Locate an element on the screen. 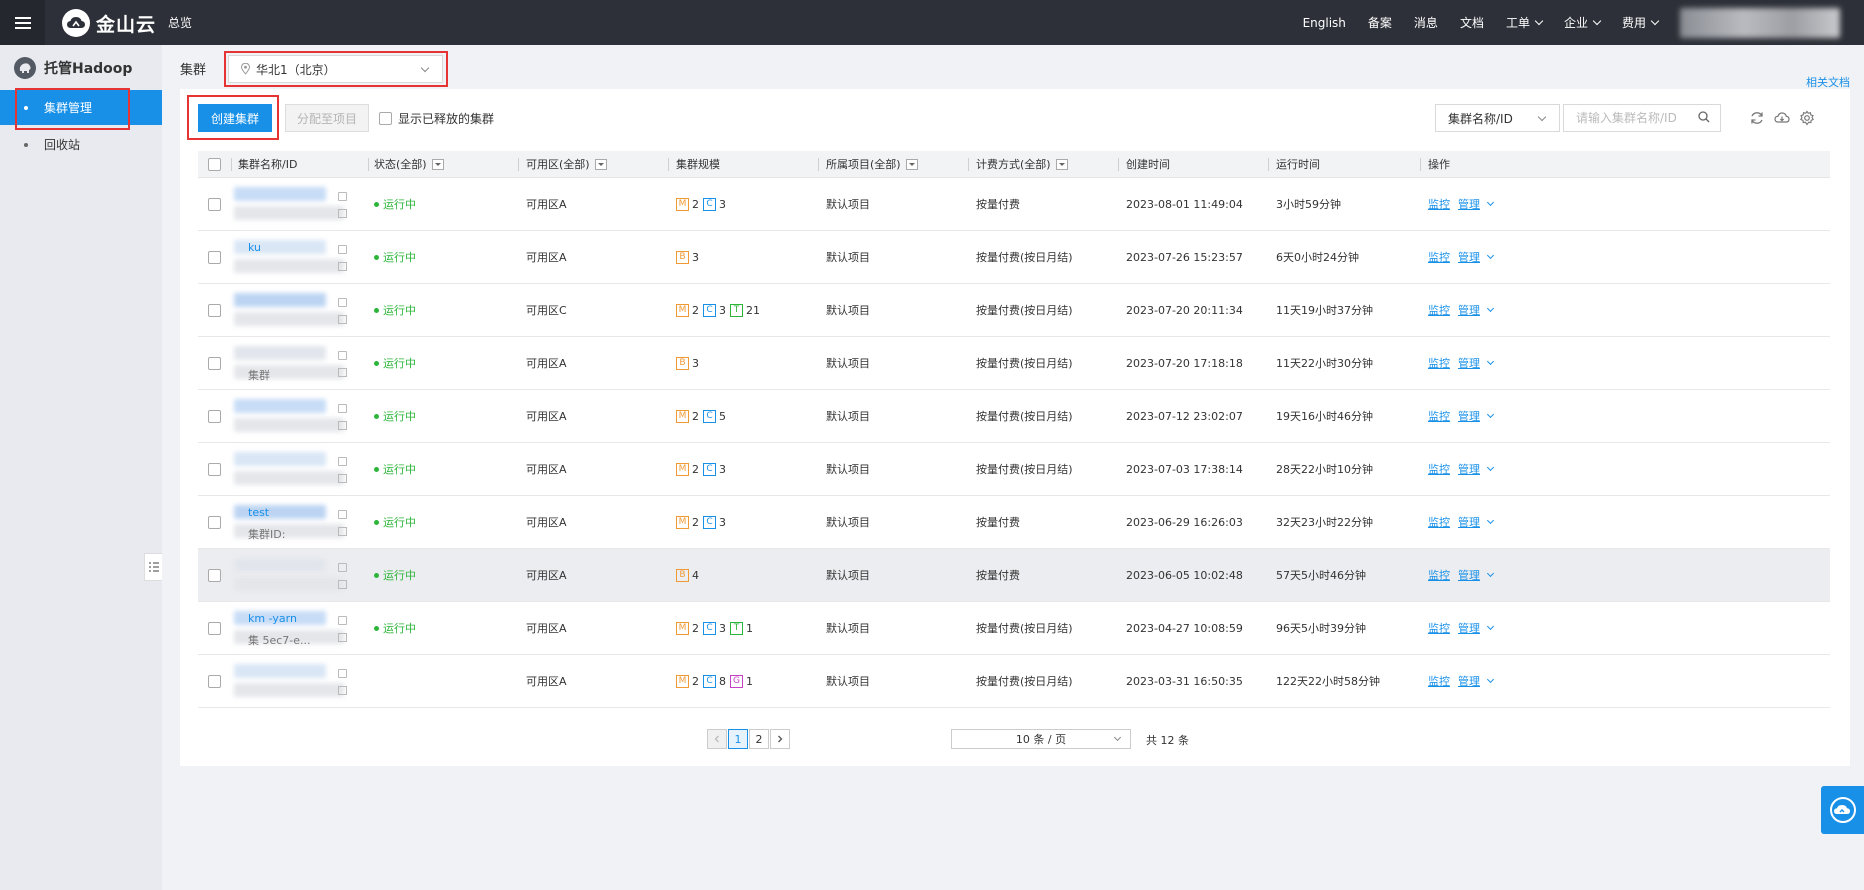  cloud-download-icon is located at coordinates (1782, 118).